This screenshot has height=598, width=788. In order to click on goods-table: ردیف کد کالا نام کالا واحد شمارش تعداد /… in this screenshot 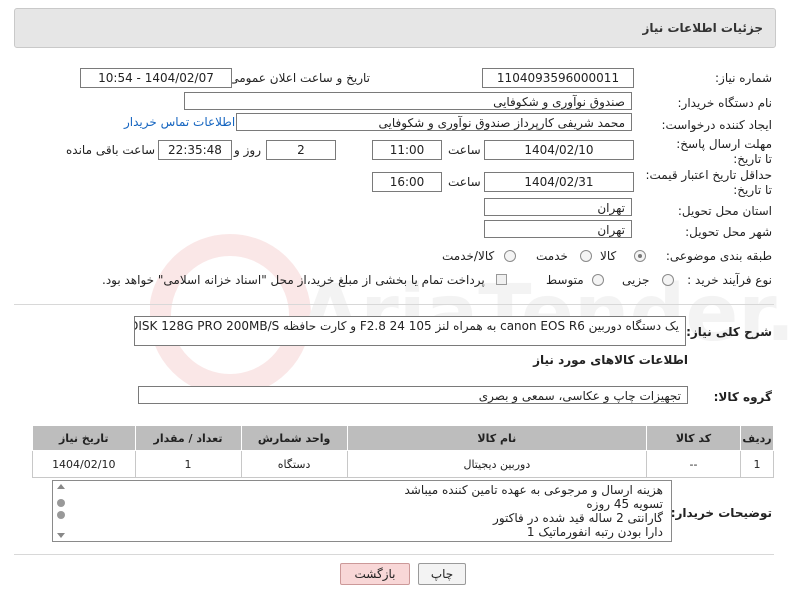, I will do `click(403, 451)`.